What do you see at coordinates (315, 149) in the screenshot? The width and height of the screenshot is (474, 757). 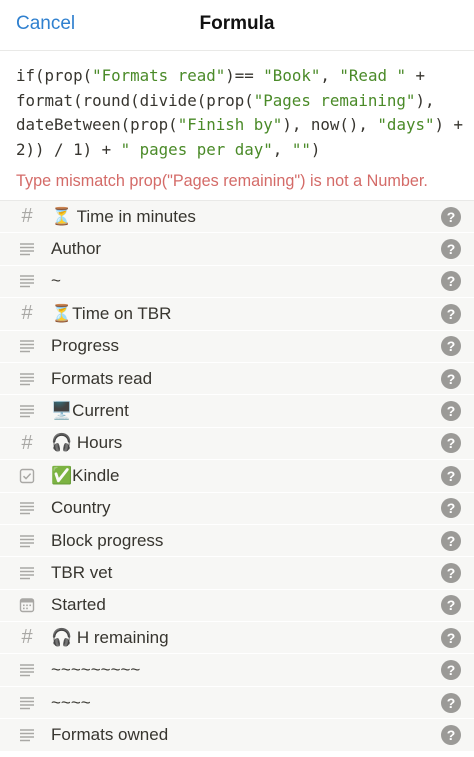 I see `formula-code-token: )` at bounding box center [315, 149].